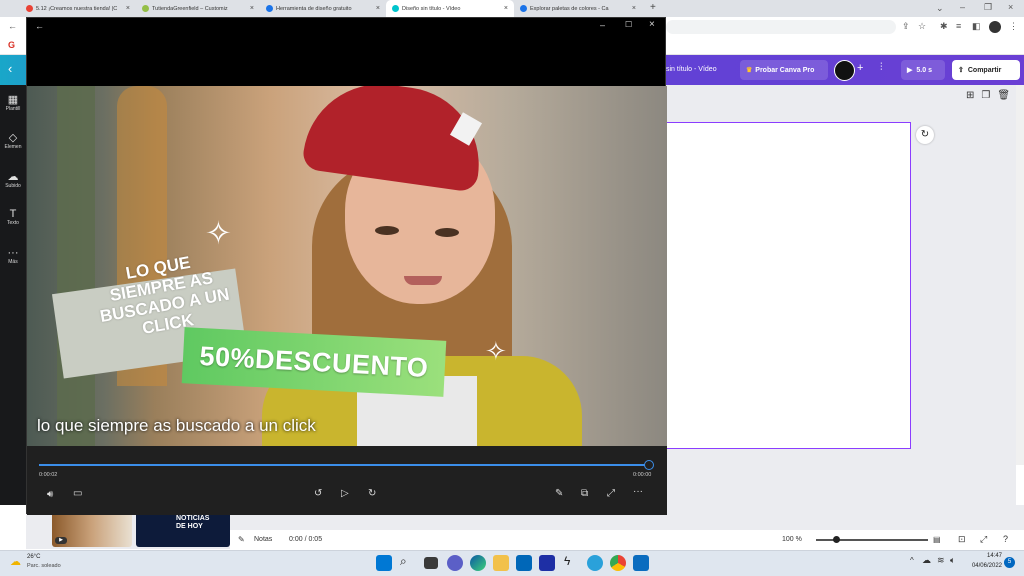  Describe the element at coordinates (306, 539) in the screenshot. I see `time-display: 0:00 / 0:05` at that location.